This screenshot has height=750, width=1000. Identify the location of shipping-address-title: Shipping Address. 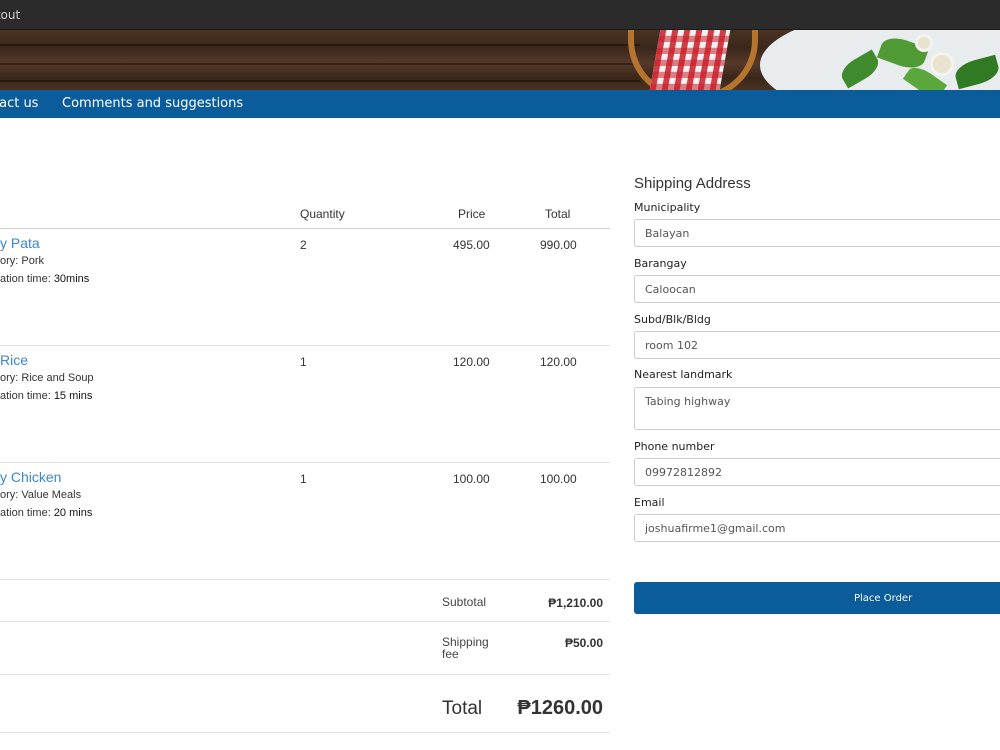
(692, 183).